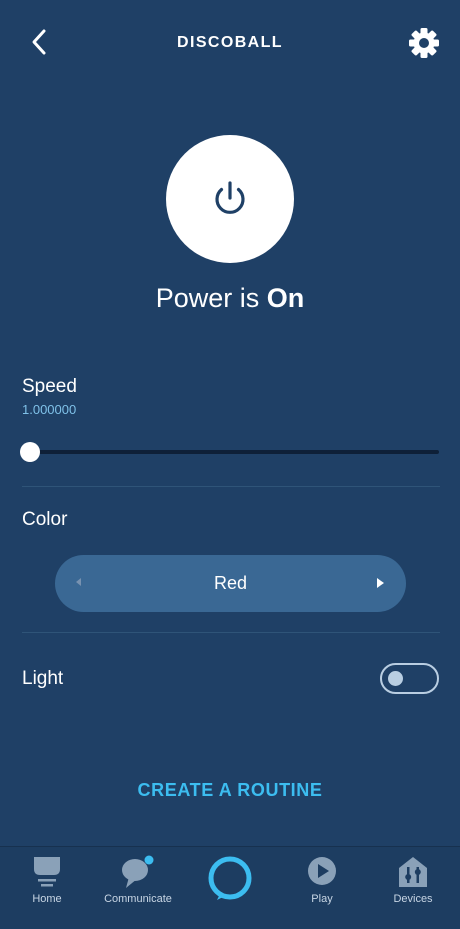  I want to click on power-button, so click(230, 199).